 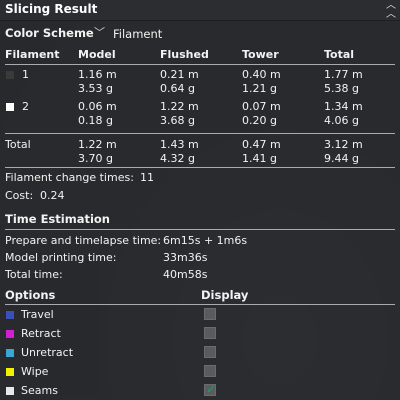 I want to click on display-header: Display, so click(x=225, y=295).